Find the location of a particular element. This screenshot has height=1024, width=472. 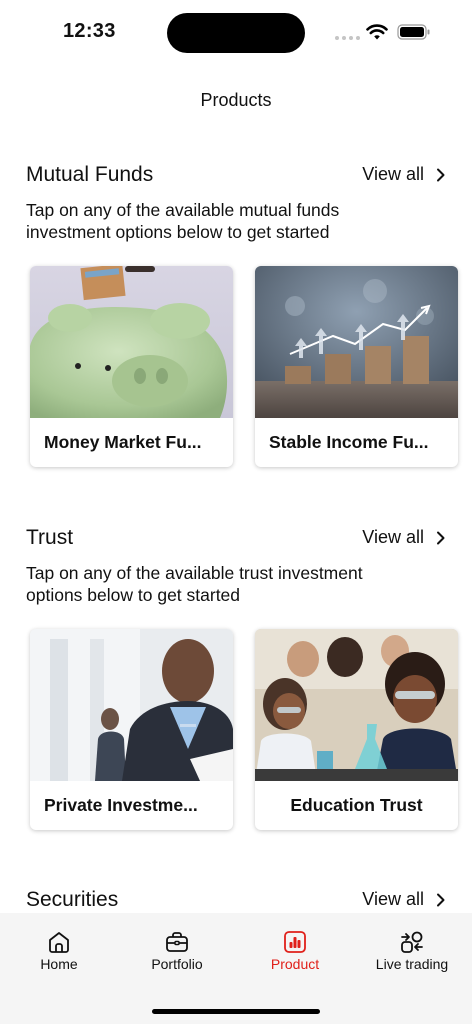

tab-portfolio: Portfolio is located at coordinates (177, 950).